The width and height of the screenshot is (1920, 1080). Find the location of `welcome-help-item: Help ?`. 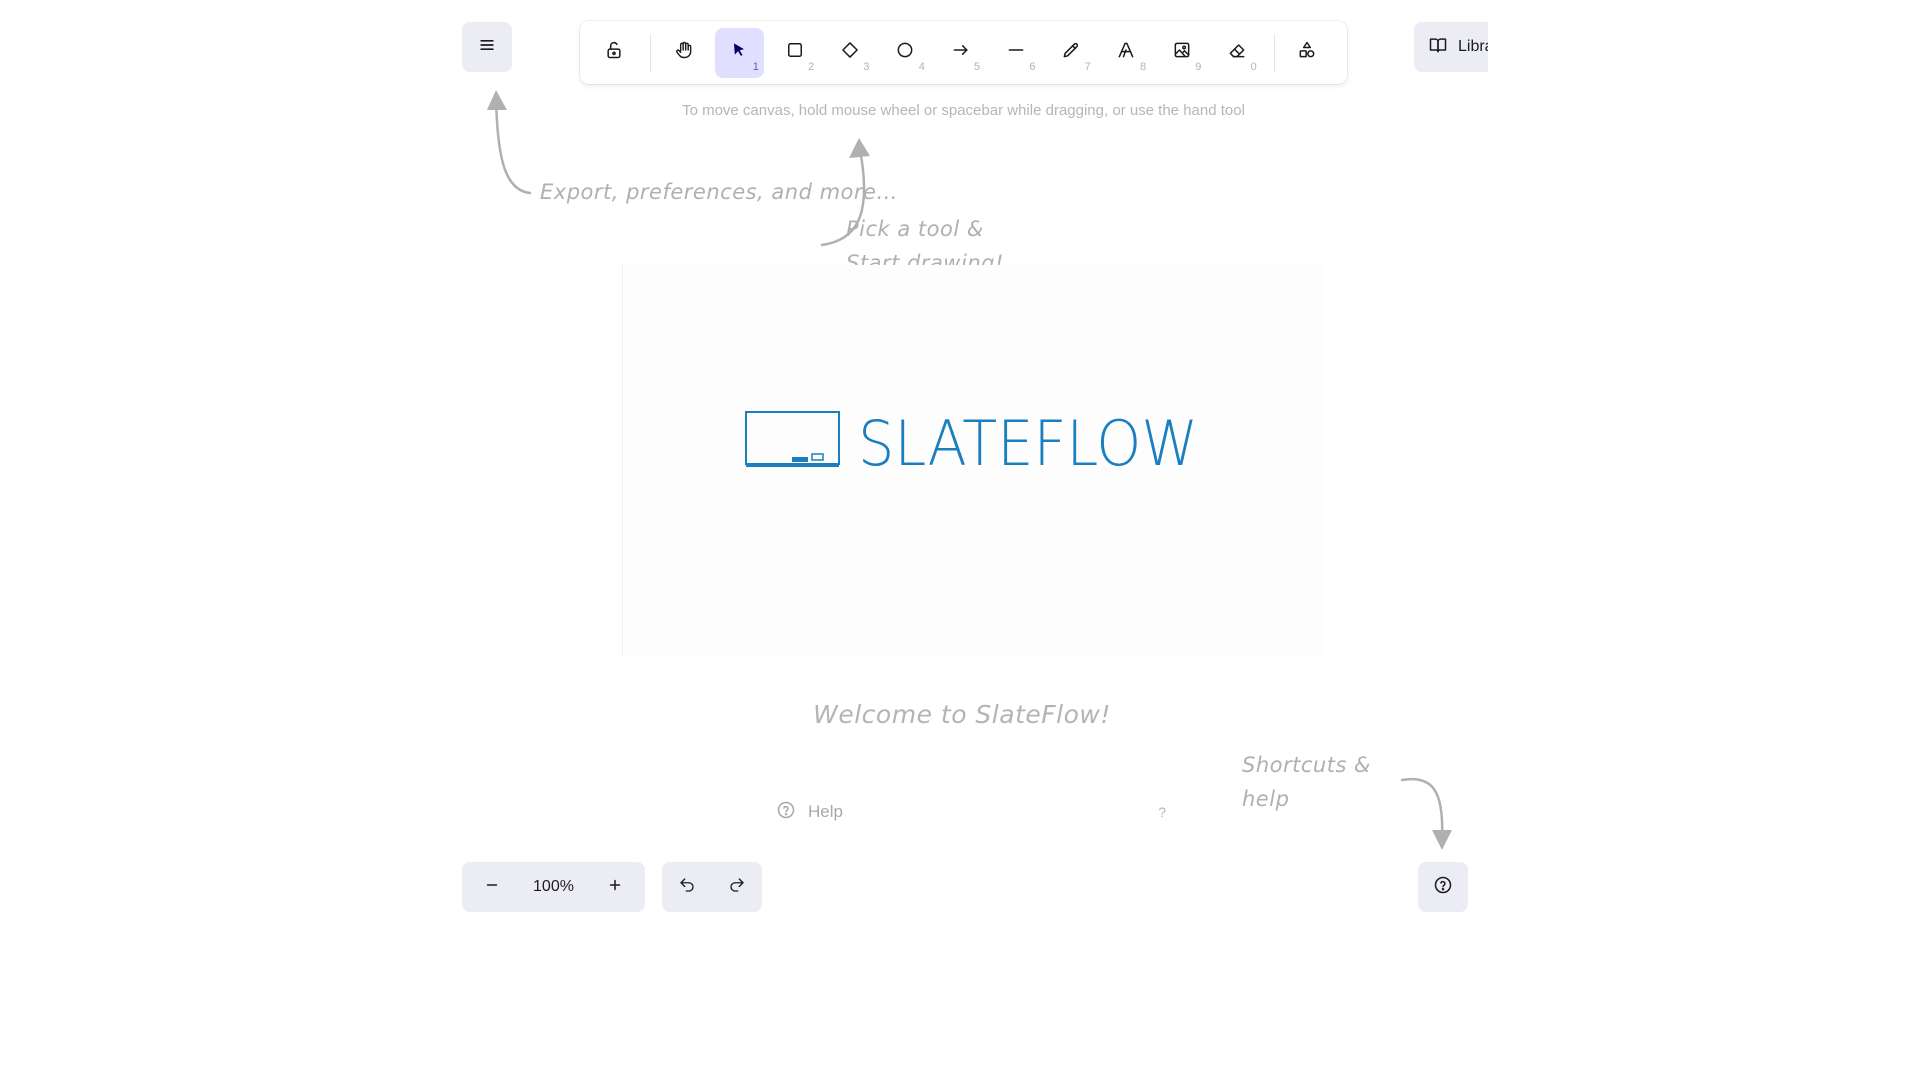

welcome-help-item: Help ? is located at coordinates (971, 812).